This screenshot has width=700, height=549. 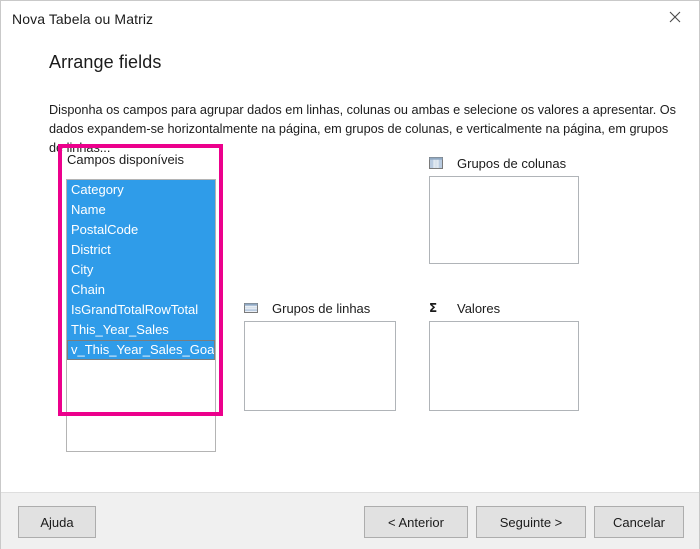 What do you see at coordinates (83, 19) in the screenshot?
I see `window-title: Nova Tabela ou Matriz` at bounding box center [83, 19].